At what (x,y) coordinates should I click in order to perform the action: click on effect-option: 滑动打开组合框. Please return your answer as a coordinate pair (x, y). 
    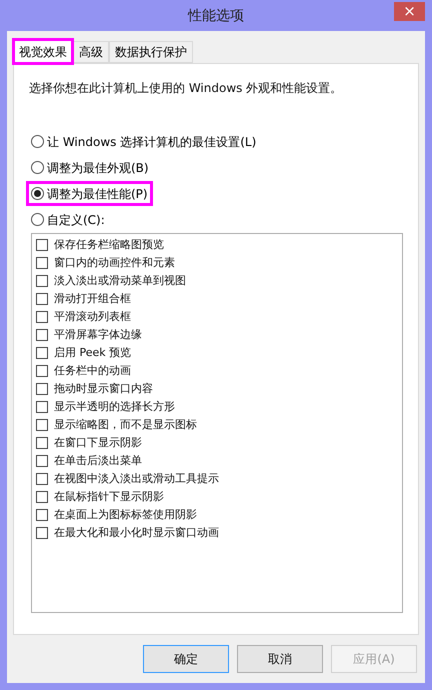
    Looking at the image, I should click on (217, 299).